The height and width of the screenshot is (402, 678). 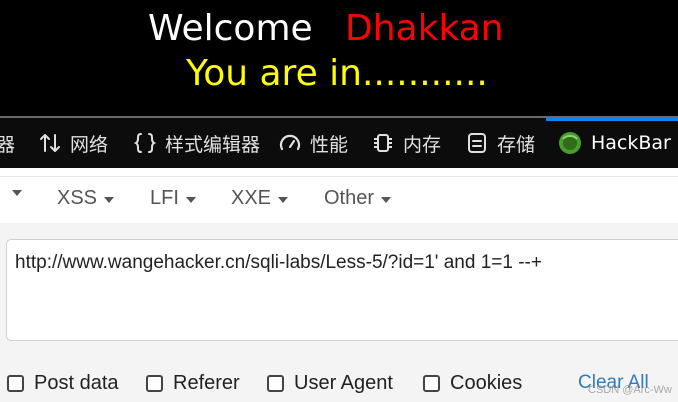 I want to click on tab-label: HackBar, so click(x=631, y=143).